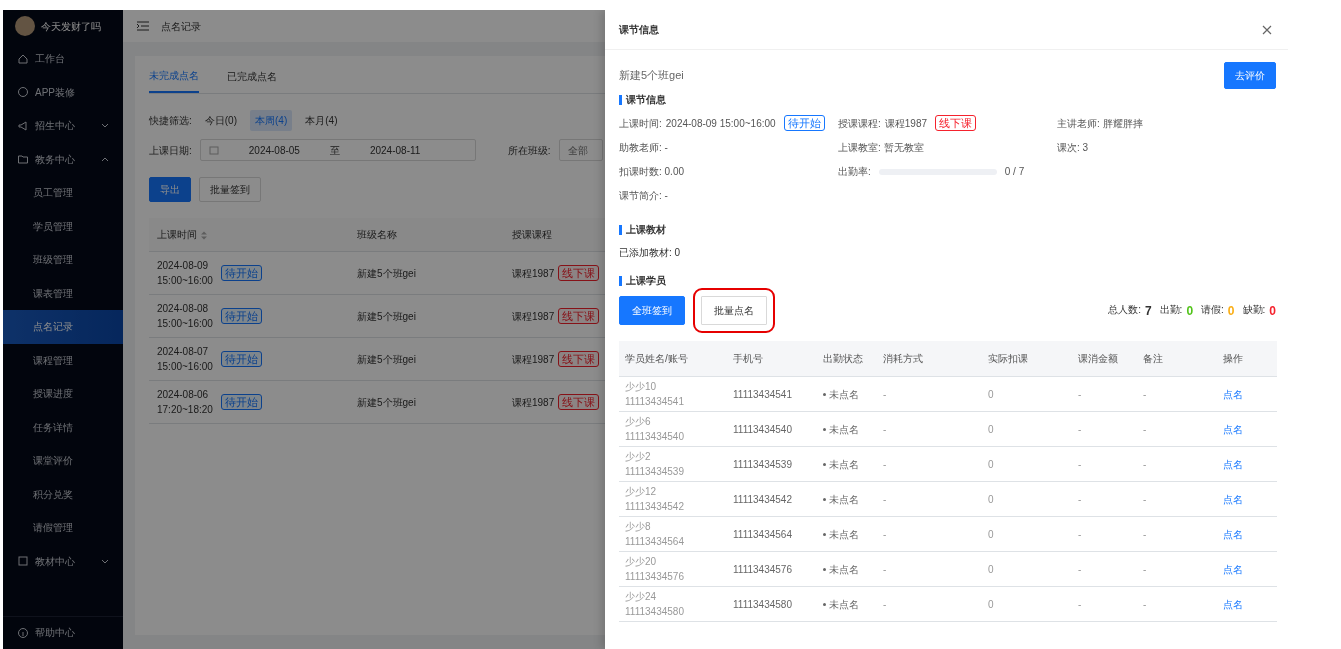  Describe the element at coordinates (177, 234) in the screenshot. I see `column-header: 上课时间` at that location.